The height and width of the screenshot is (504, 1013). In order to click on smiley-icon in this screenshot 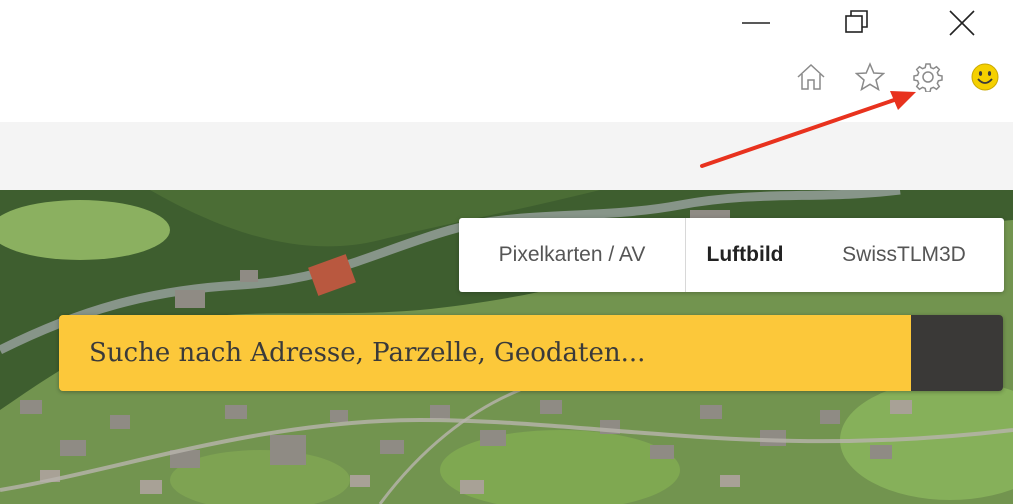, I will do `click(985, 77)`.